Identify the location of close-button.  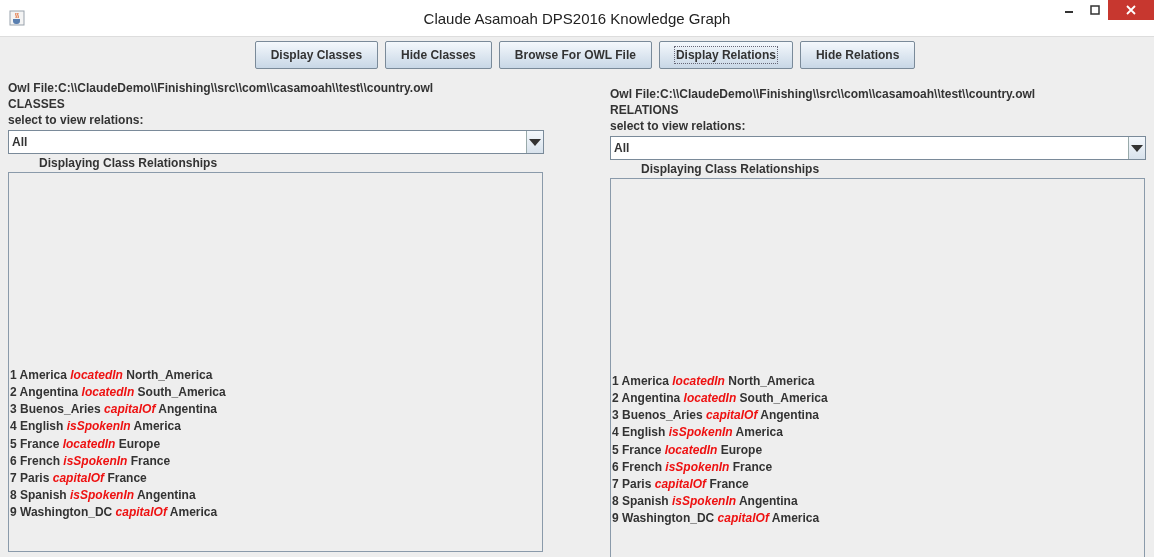
(1131, 10).